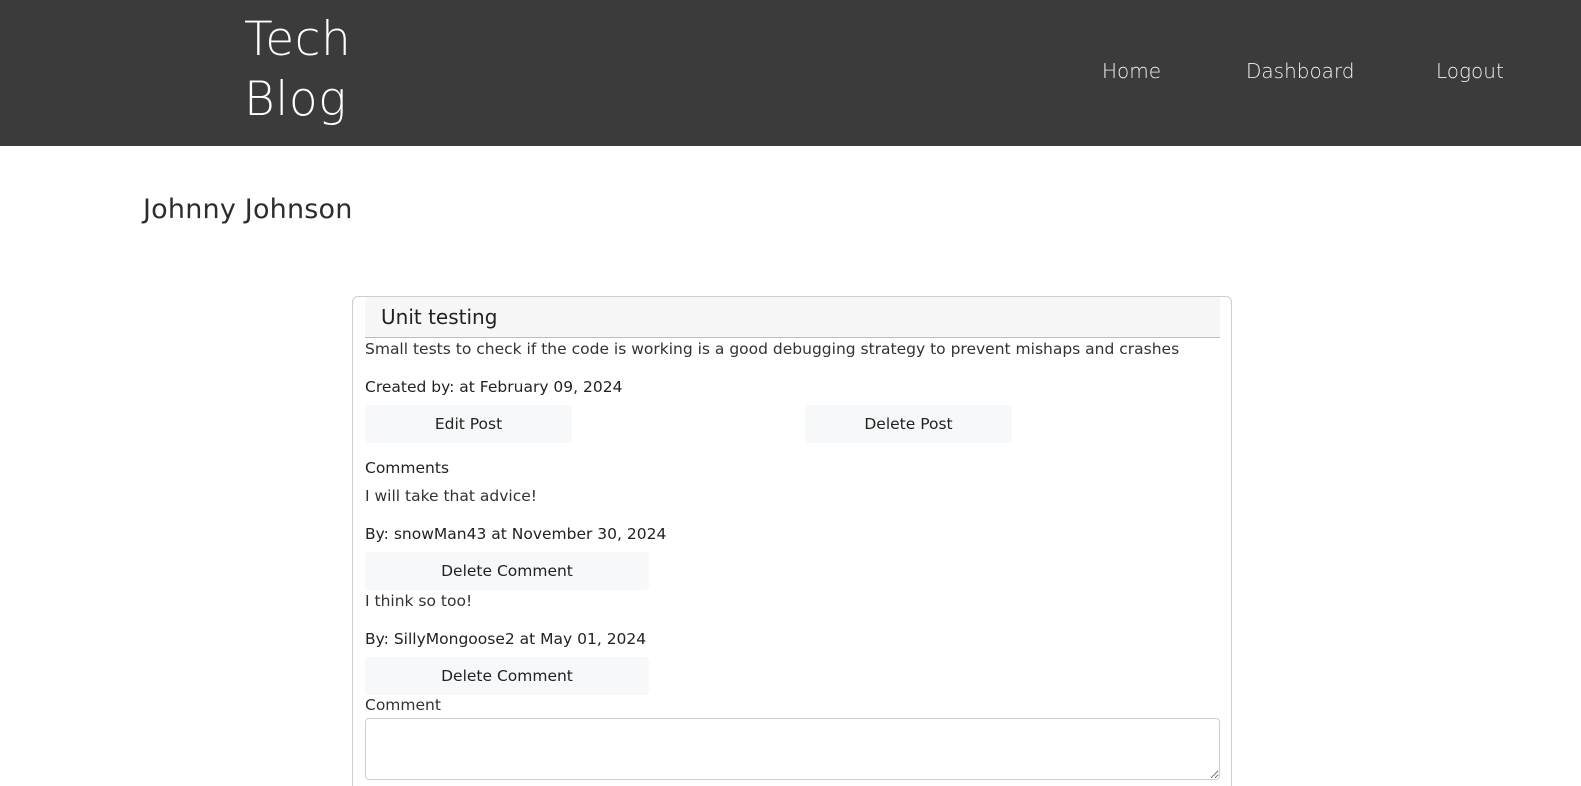 The width and height of the screenshot is (1581, 786). I want to click on post-title: Unit testing, so click(439, 317).